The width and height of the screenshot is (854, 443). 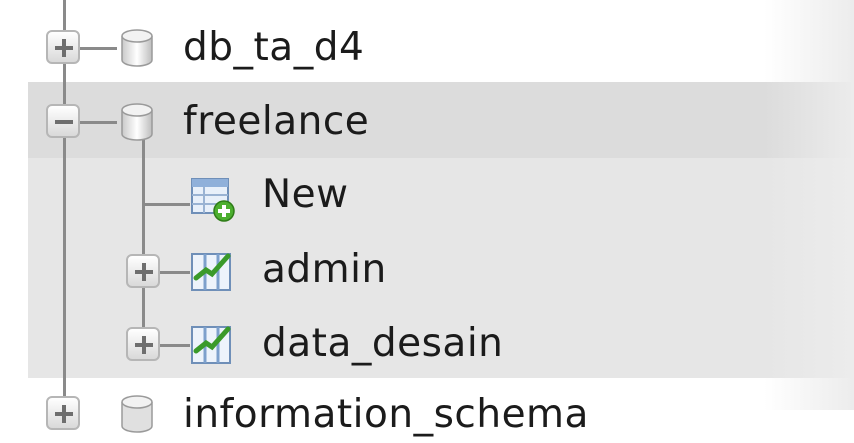 What do you see at coordinates (63, 413) in the screenshot?
I see `expand-information-schema-button` at bounding box center [63, 413].